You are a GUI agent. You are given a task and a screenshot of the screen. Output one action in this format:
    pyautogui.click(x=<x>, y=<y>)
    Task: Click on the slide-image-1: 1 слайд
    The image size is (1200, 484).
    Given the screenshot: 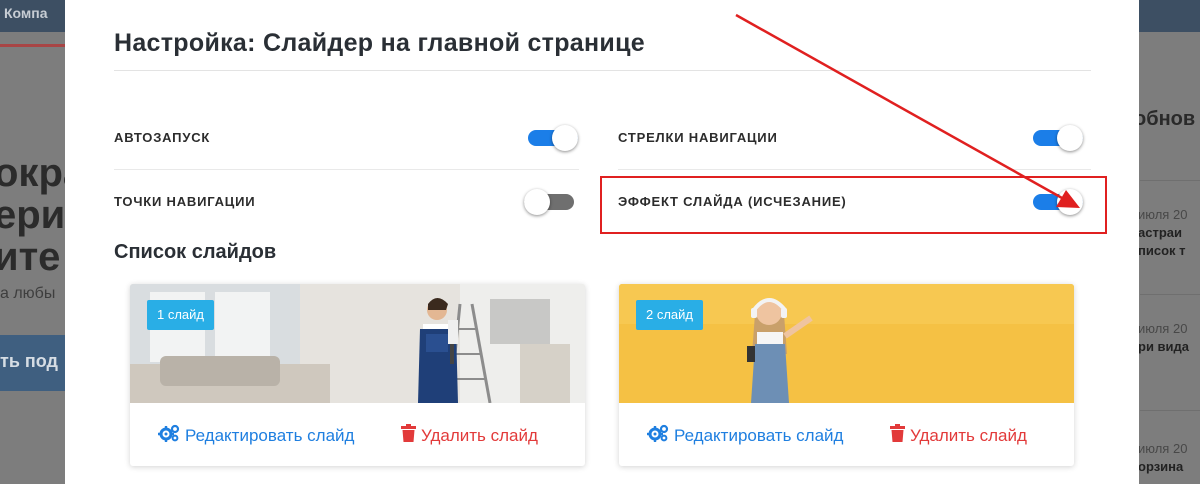 What is the action you would take?
    pyautogui.click(x=357, y=343)
    